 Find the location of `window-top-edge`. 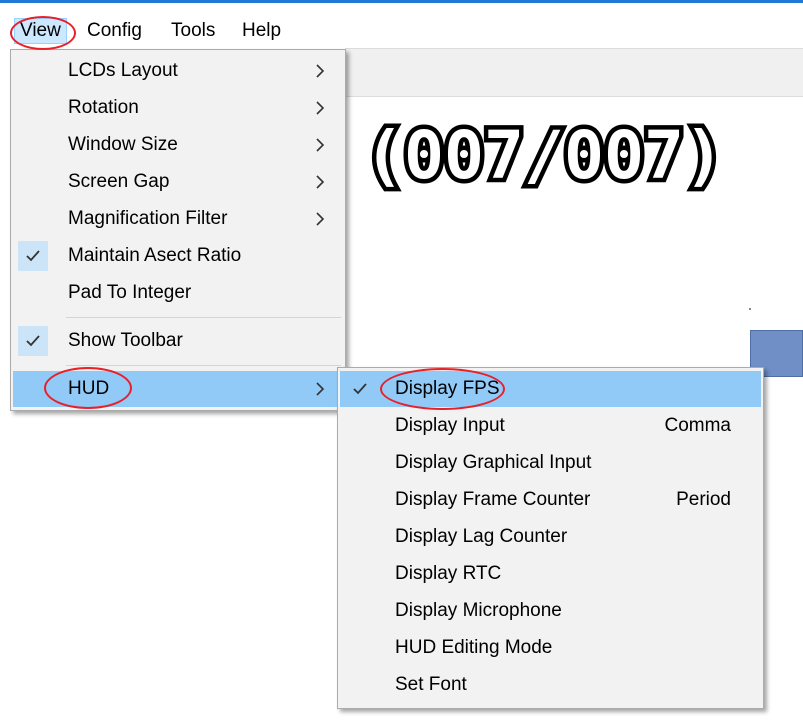

window-top-edge is located at coordinates (401, 5).